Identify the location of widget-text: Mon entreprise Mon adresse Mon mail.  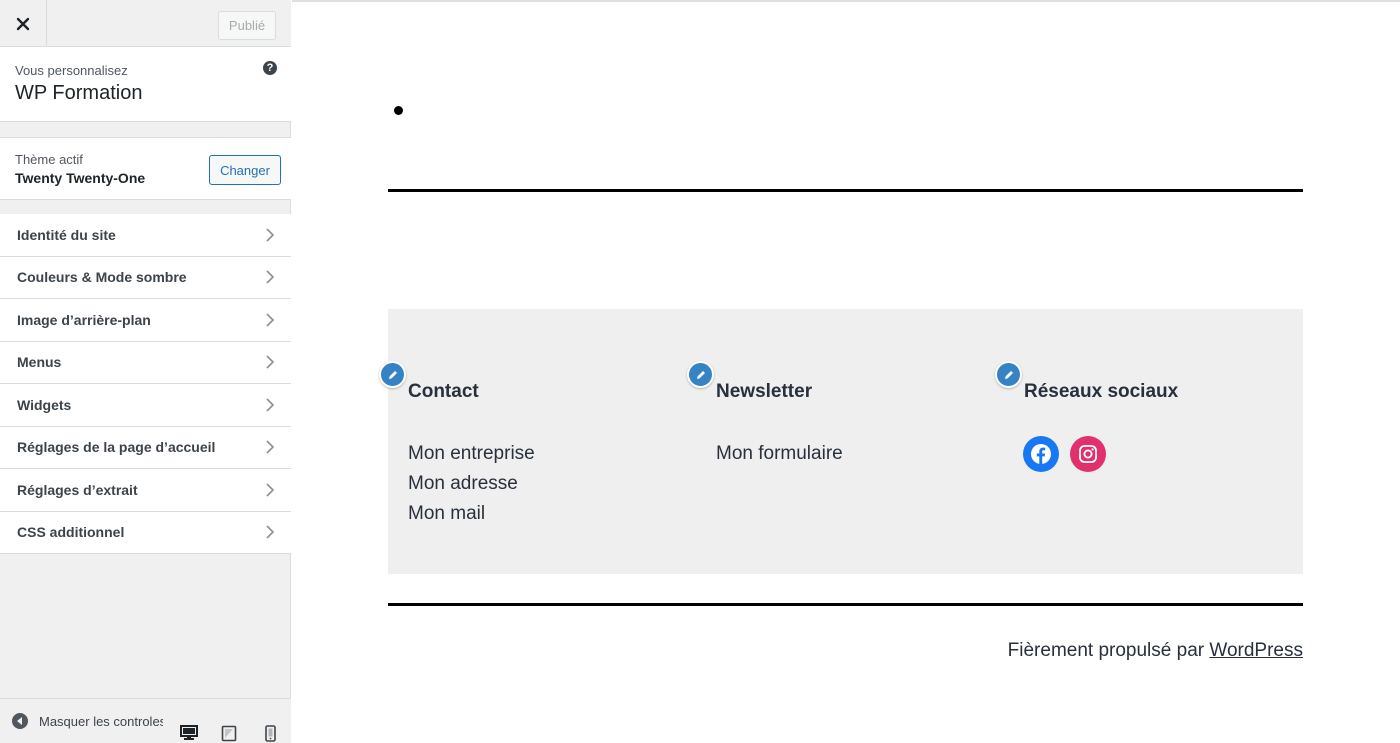
(471, 484).